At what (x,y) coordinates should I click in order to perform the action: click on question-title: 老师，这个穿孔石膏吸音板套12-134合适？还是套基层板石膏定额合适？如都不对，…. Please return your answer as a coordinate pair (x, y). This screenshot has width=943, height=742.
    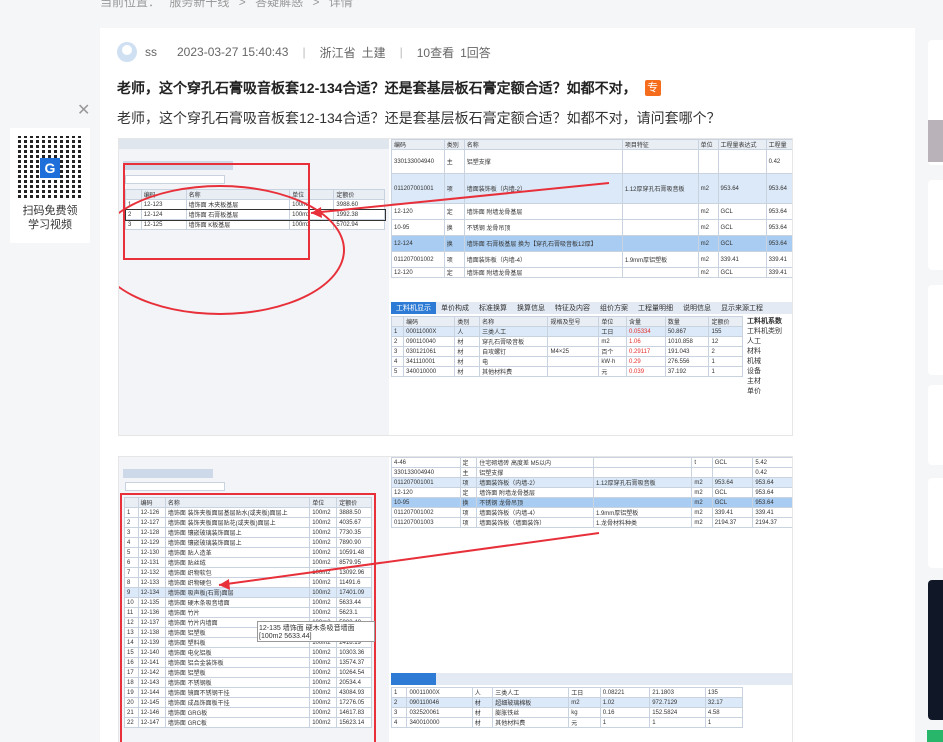
    Looking at the image, I should click on (389, 88).